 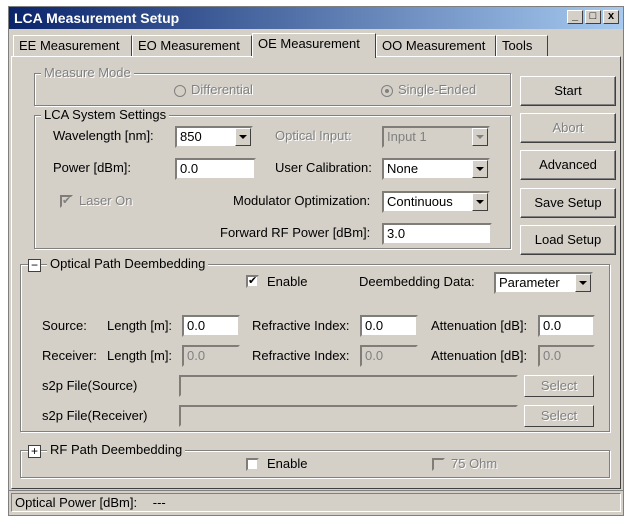 What do you see at coordinates (159, 502) in the screenshot?
I see `optical-power-value: ---` at bounding box center [159, 502].